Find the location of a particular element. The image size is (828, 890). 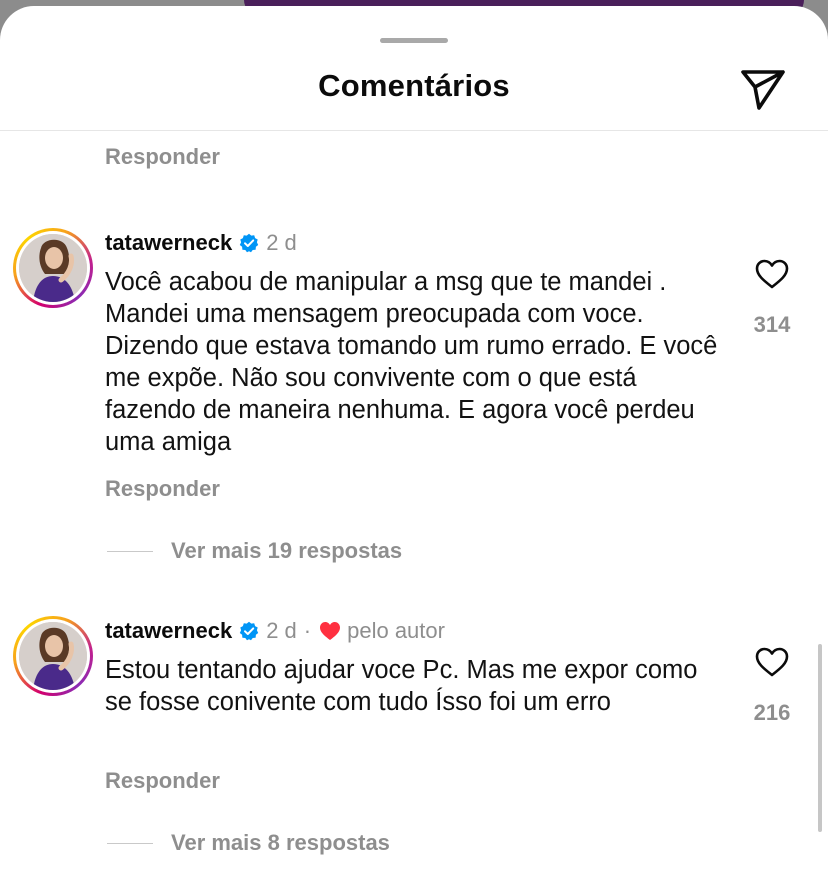

like-count: 216 is located at coordinates (772, 712).